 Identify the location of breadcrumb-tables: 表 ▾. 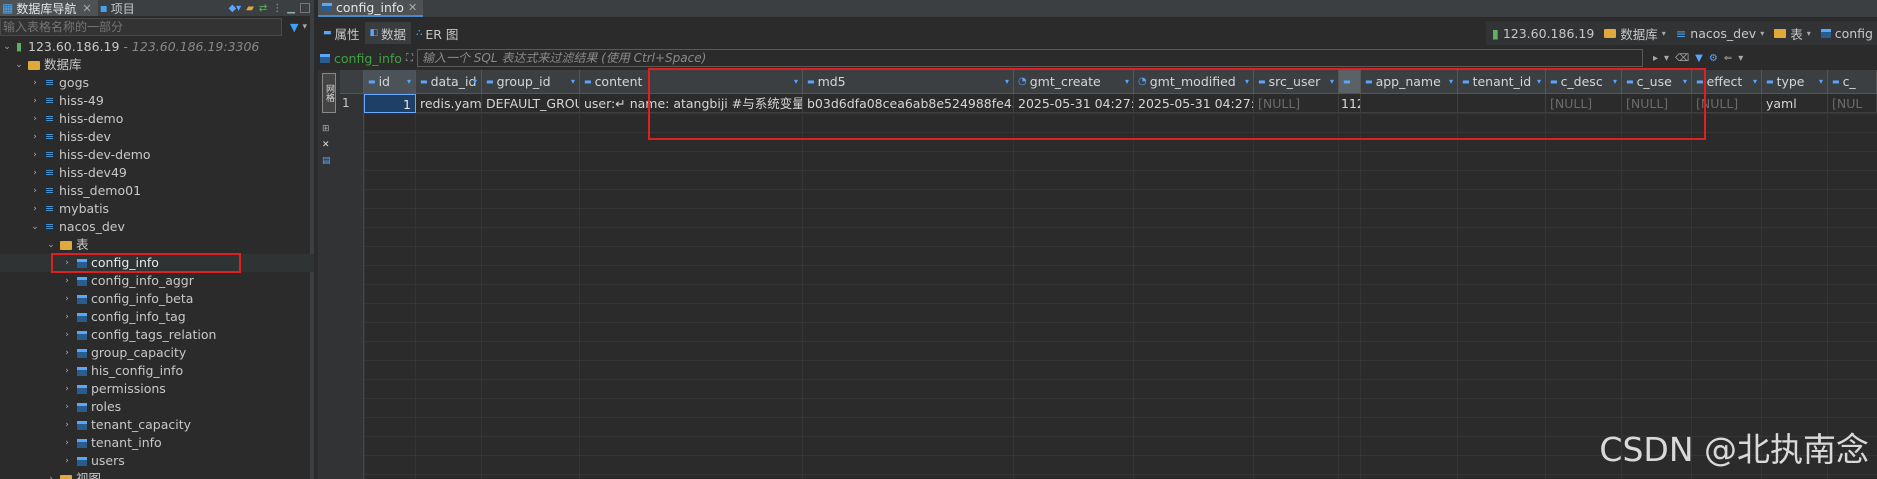
(1792, 33).